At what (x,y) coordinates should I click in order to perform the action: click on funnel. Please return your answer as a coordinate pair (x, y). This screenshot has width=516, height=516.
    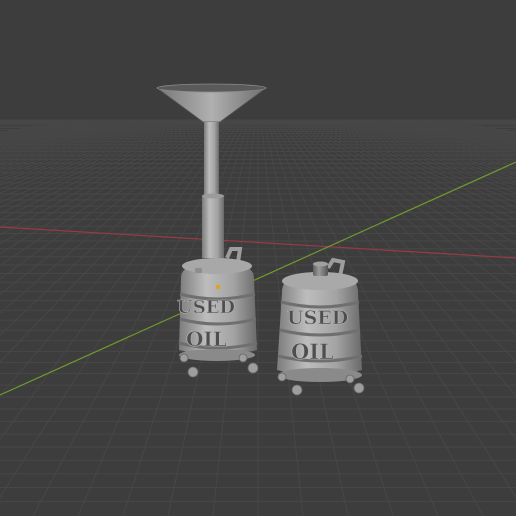
    Looking at the image, I should click on (211, 103).